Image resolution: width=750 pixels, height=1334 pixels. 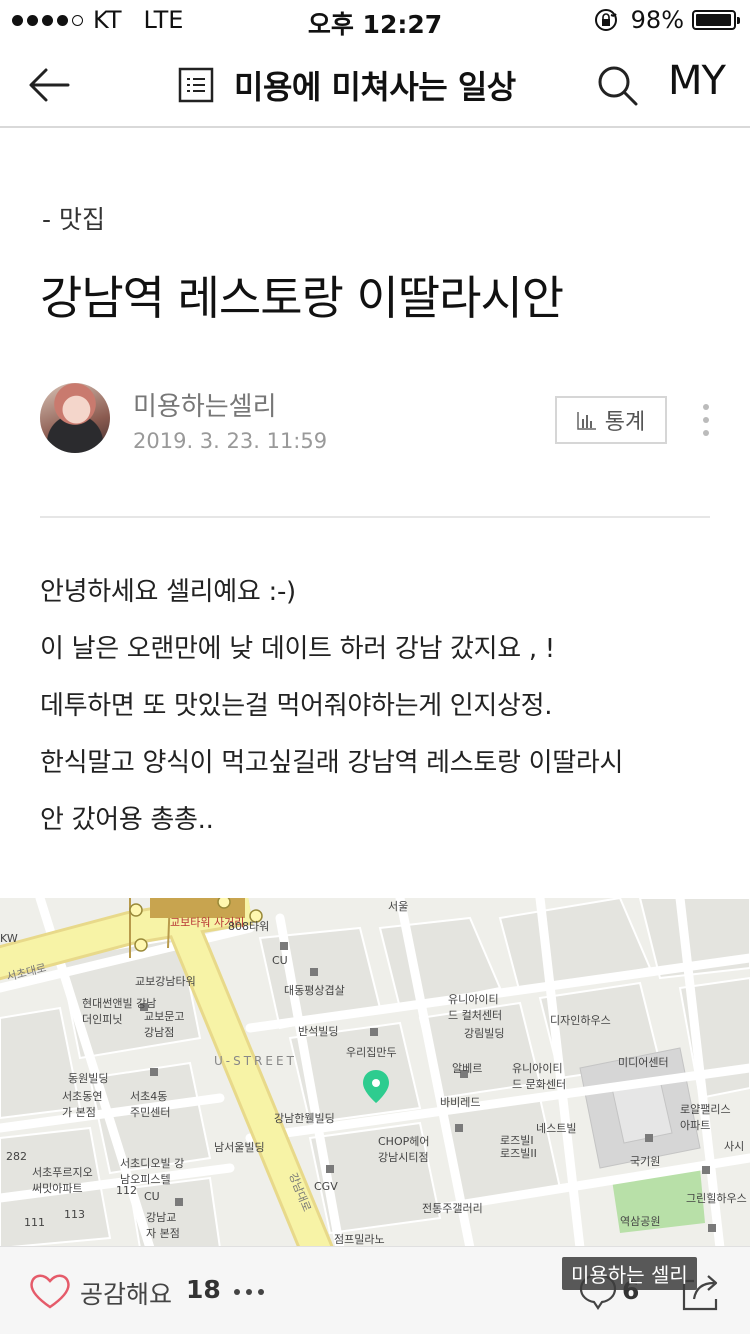 I want to click on blog-title-button: 미용에 미쳐사는 일상, so click(x=347, y=85).